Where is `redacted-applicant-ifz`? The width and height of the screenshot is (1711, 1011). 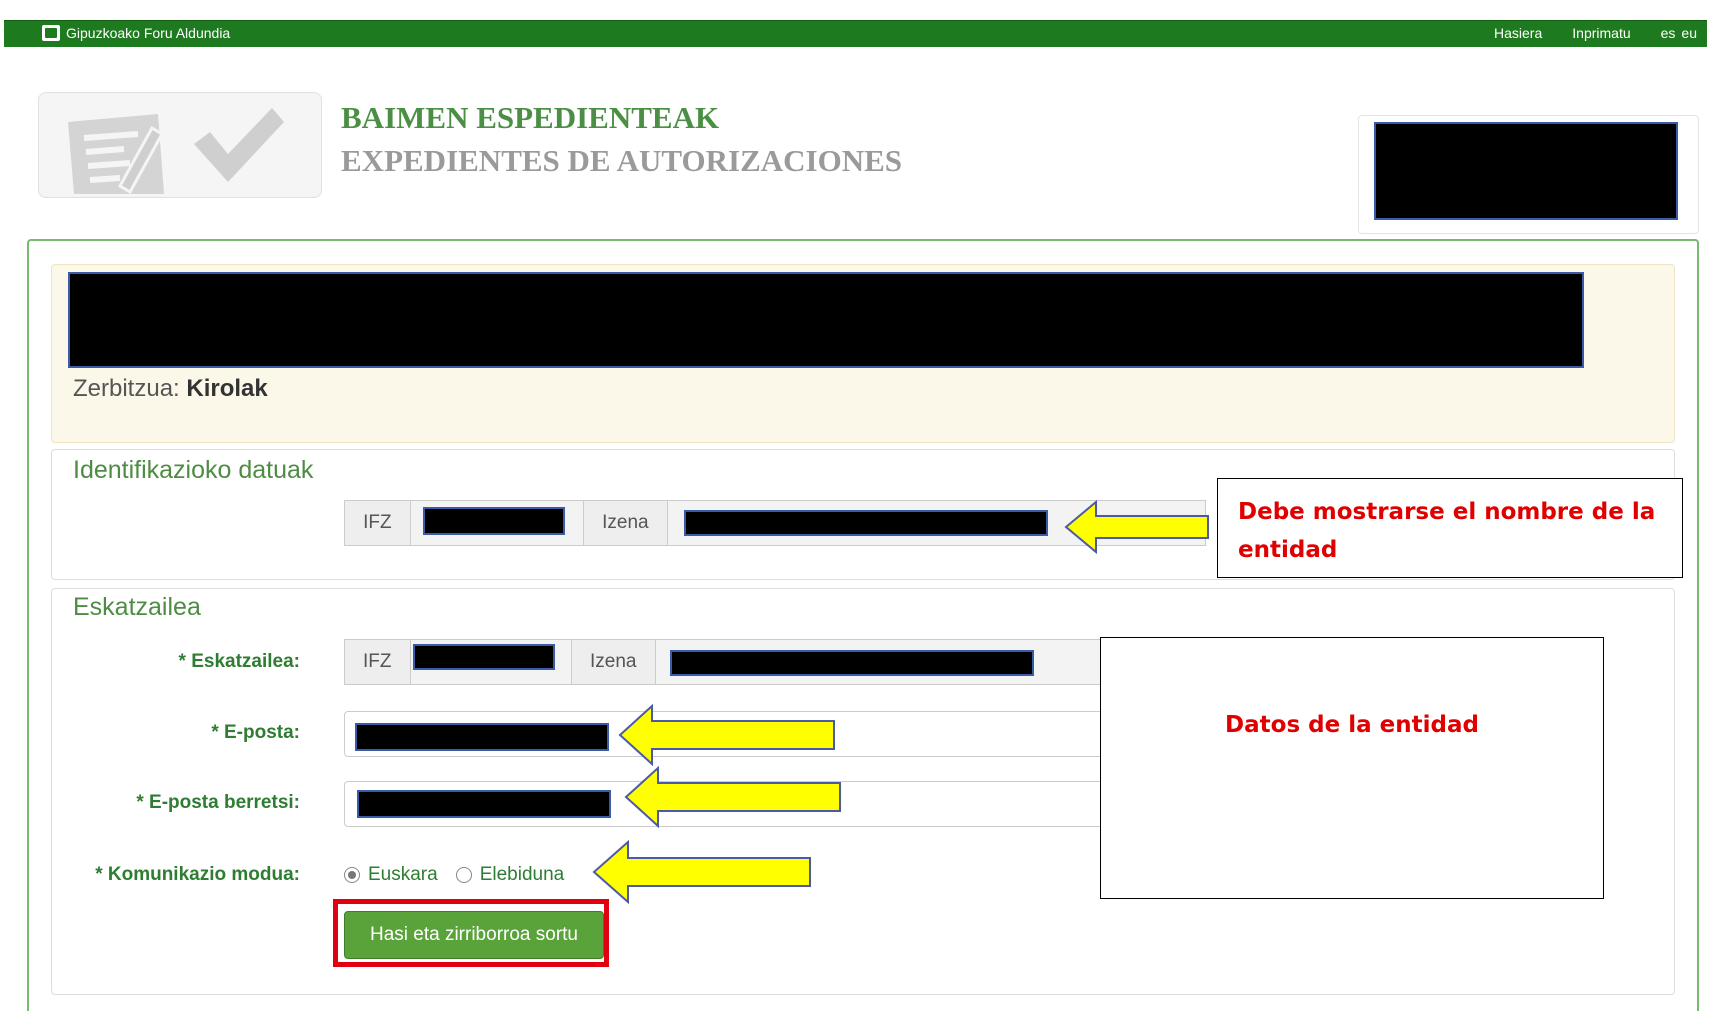 redacted-applicant-ifz is located at coordinates (483, 657).